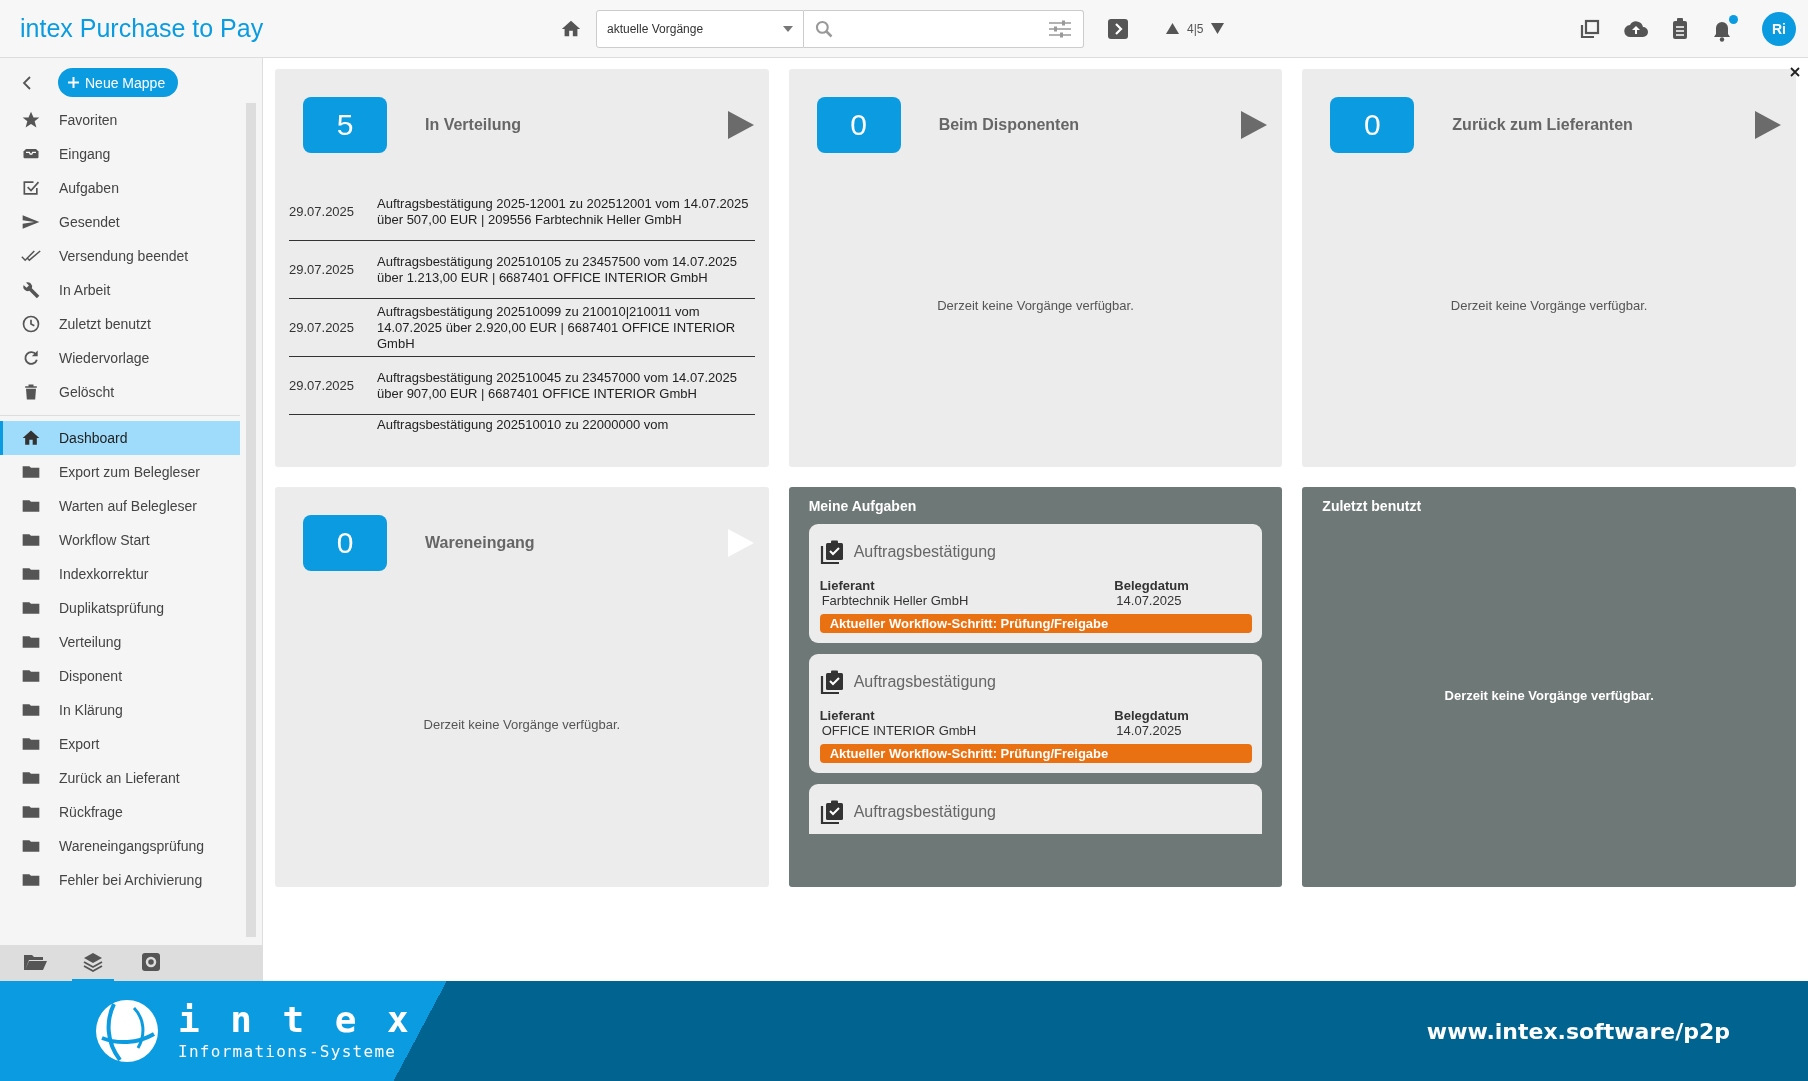  I want to click on sidebar-item: Rückfrage, so click(120, 812).